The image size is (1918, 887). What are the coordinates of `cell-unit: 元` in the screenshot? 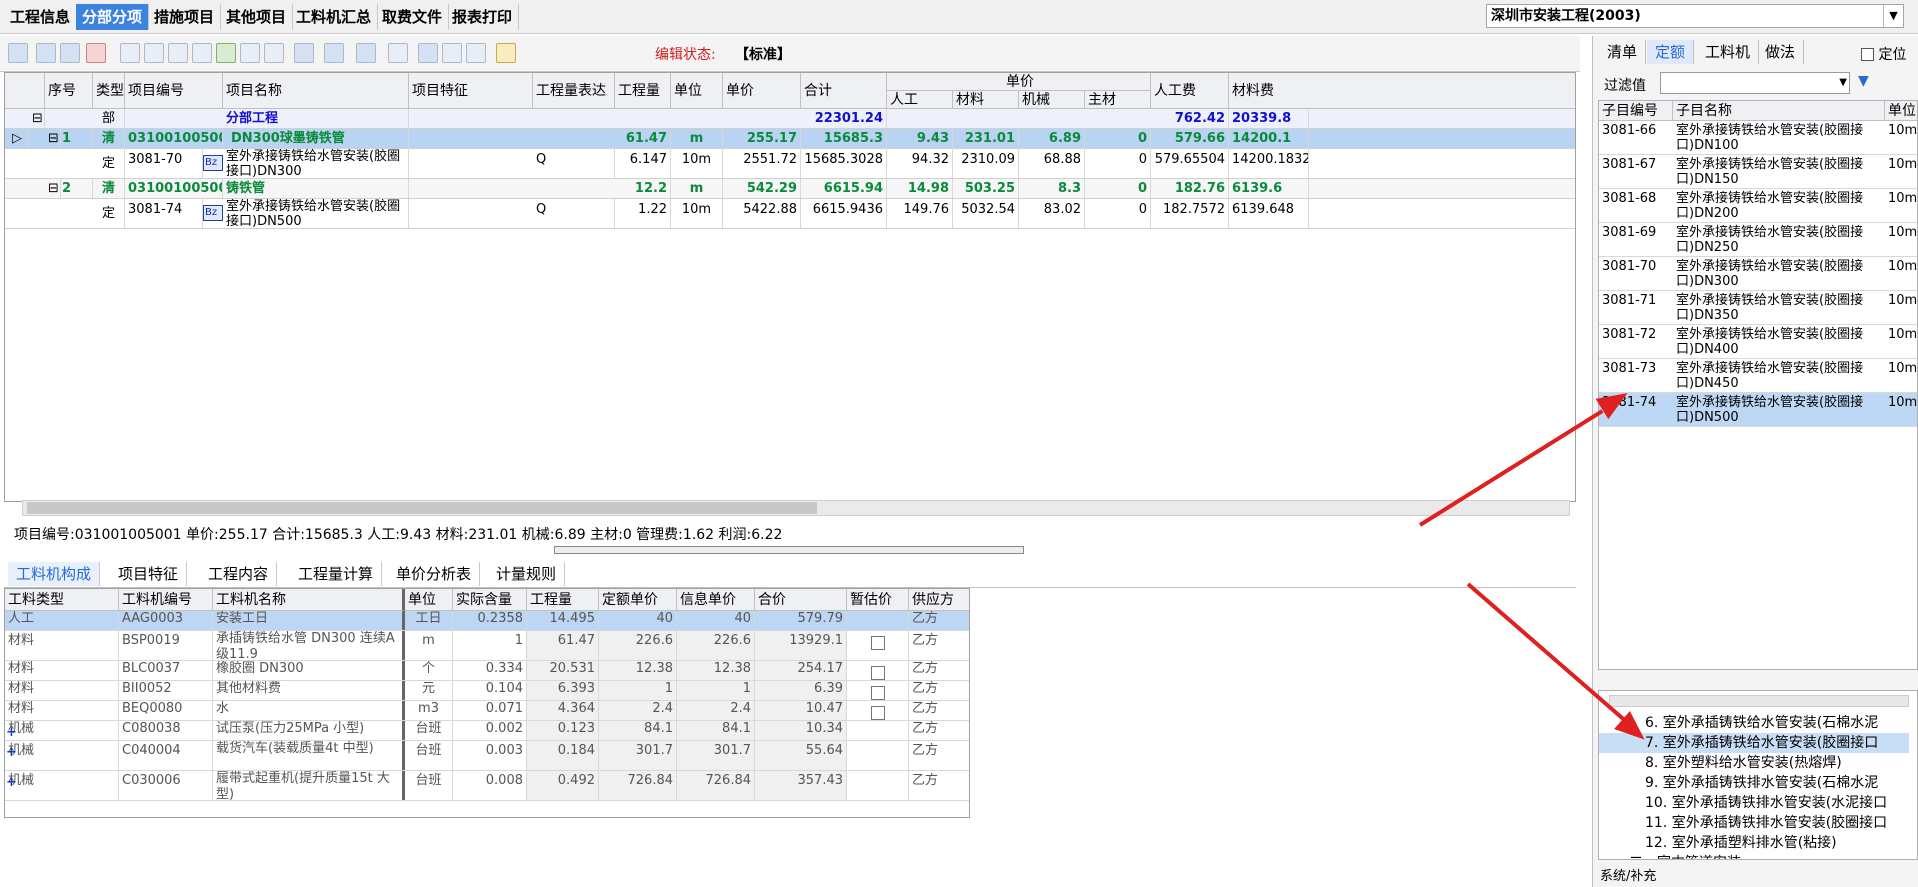 It's located at (429, 690).